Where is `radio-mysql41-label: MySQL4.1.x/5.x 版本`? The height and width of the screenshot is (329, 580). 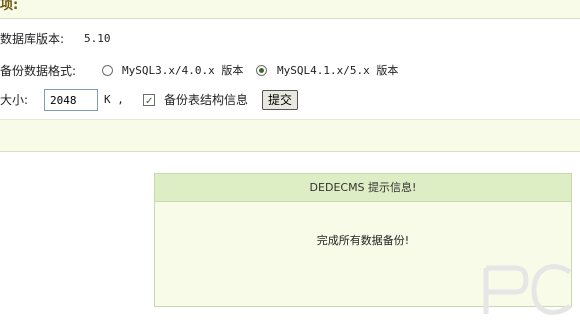 radio-mysql41-label: MySQL4.1.x/5.x 版本 is located at coordinates (337, 71).